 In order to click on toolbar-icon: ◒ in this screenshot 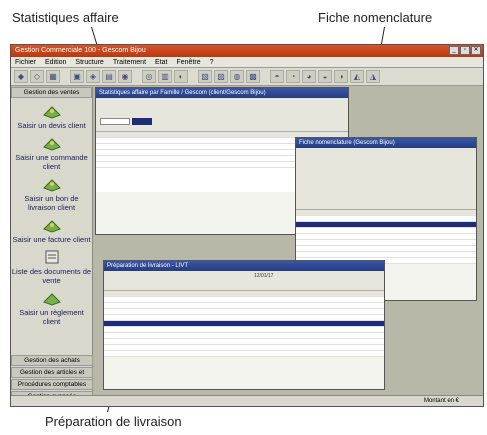, I will do `click(325, 76)`.